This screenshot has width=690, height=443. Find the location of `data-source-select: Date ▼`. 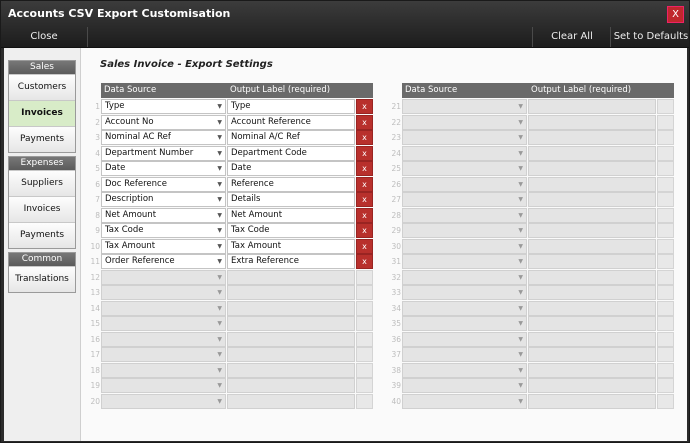

data-source-select: Date ▼ is located at coordinates (163, 168).